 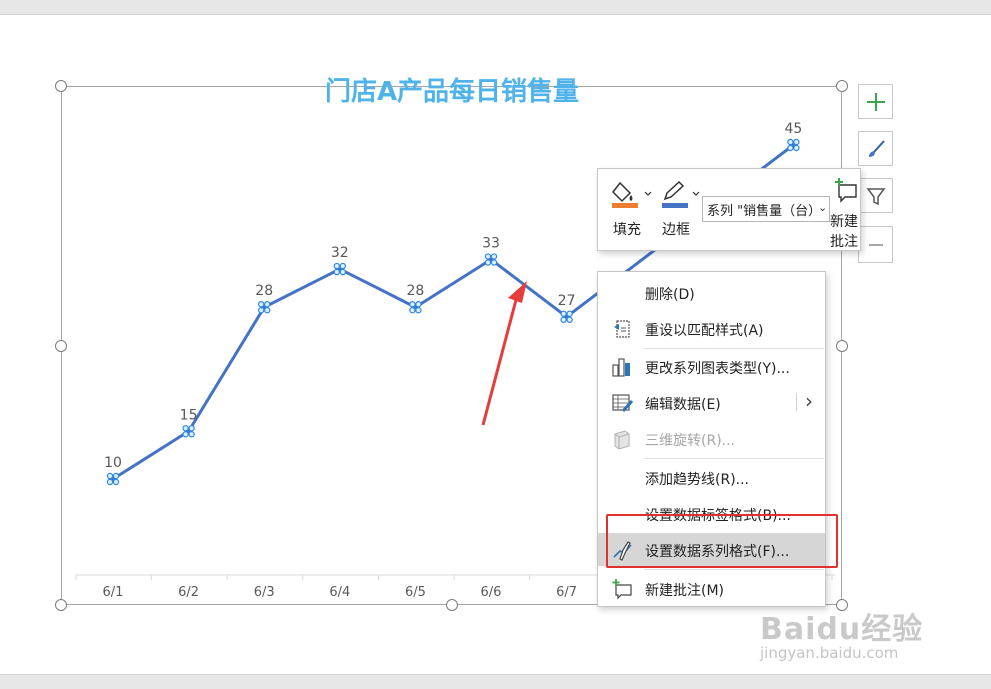 What do you see at coordinates (495, 681) in the screenshot?
I see `bottom-status-bar` at bounding box center [495, 681].